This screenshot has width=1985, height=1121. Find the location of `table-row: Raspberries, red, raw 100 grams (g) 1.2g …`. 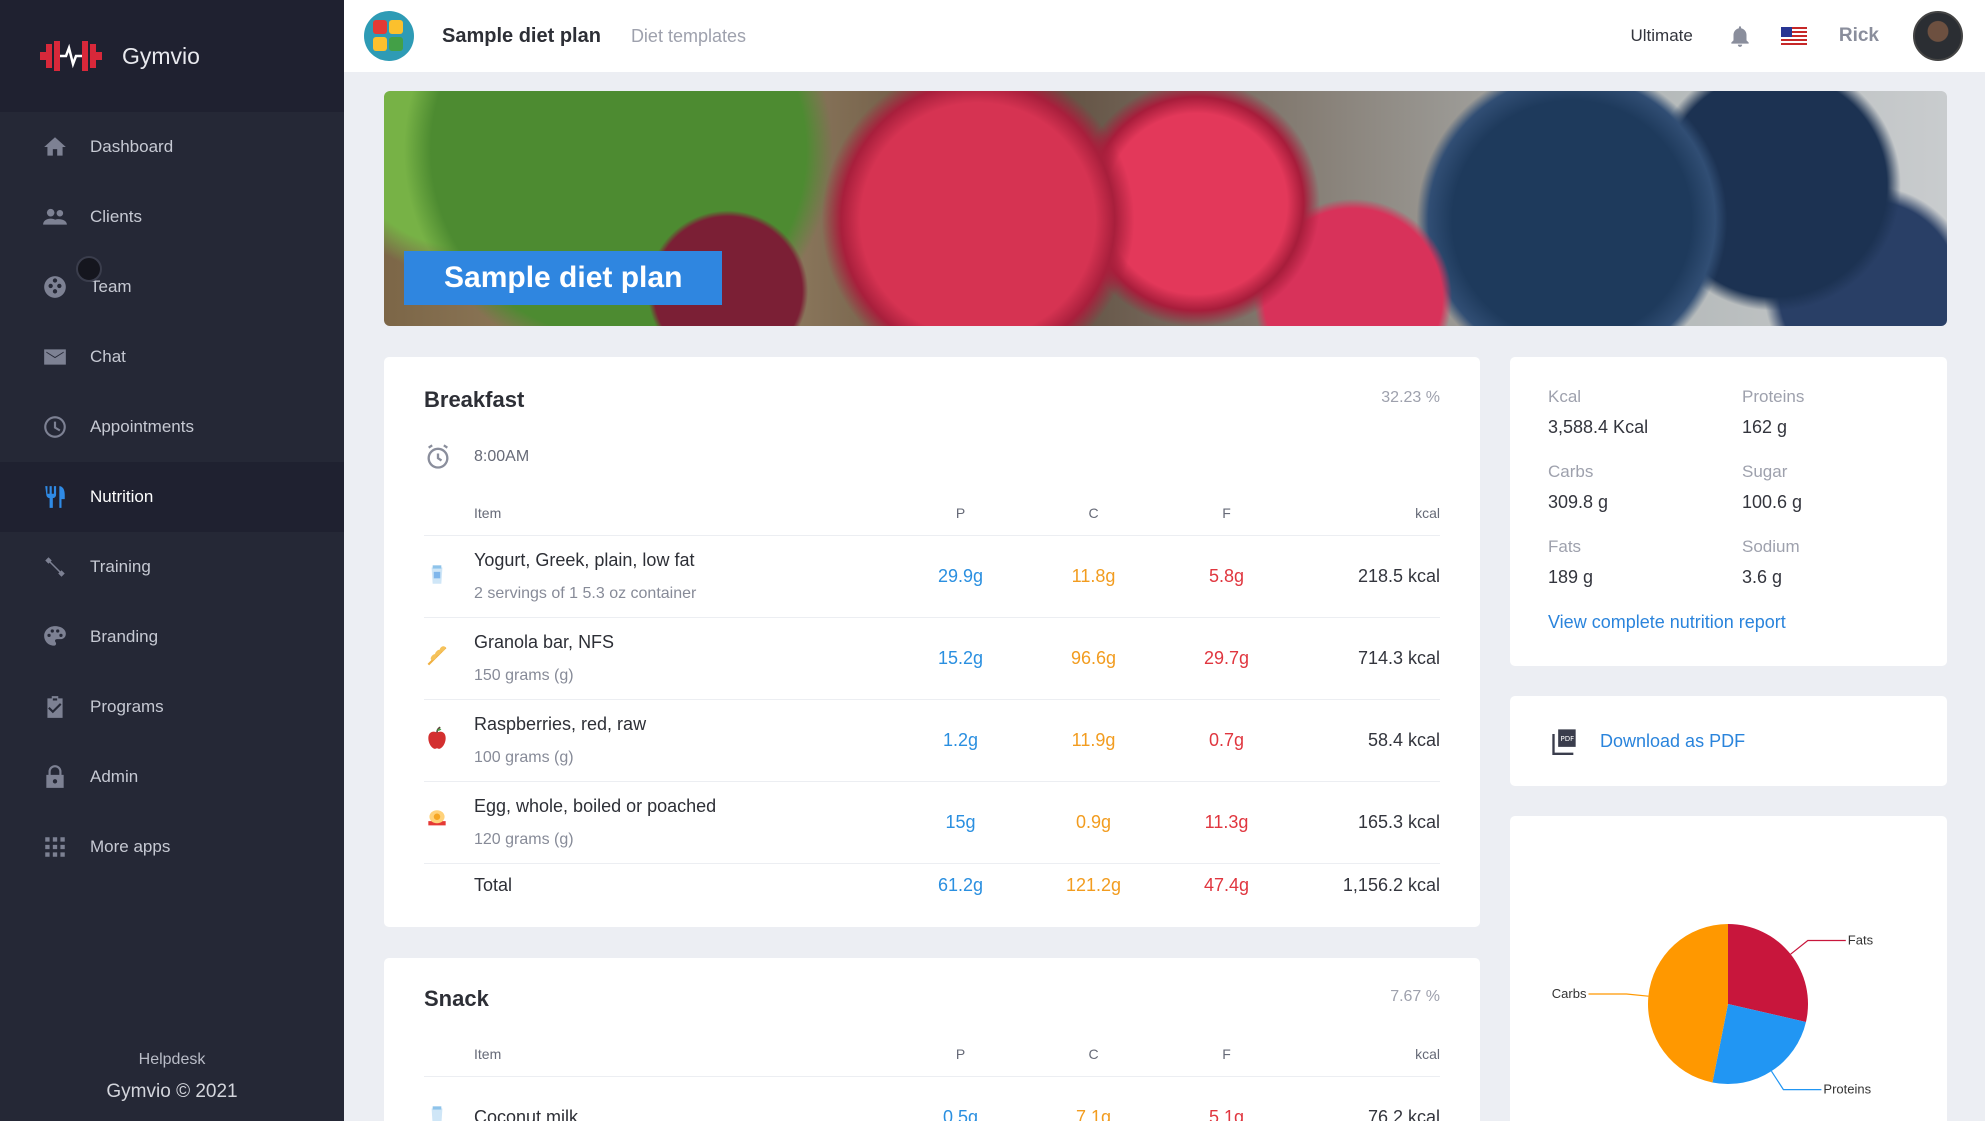

table-row: Raspberries, red, raw 100 grams (g) 1.2g … is located at coordinates (932, 740).